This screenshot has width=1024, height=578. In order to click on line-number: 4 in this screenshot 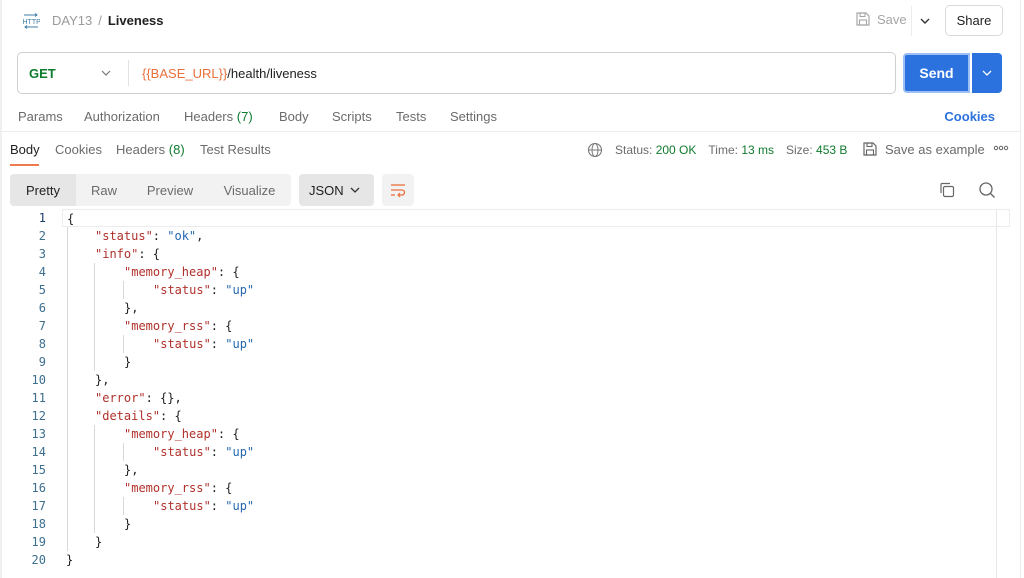, I will do `click(42, 272)`.